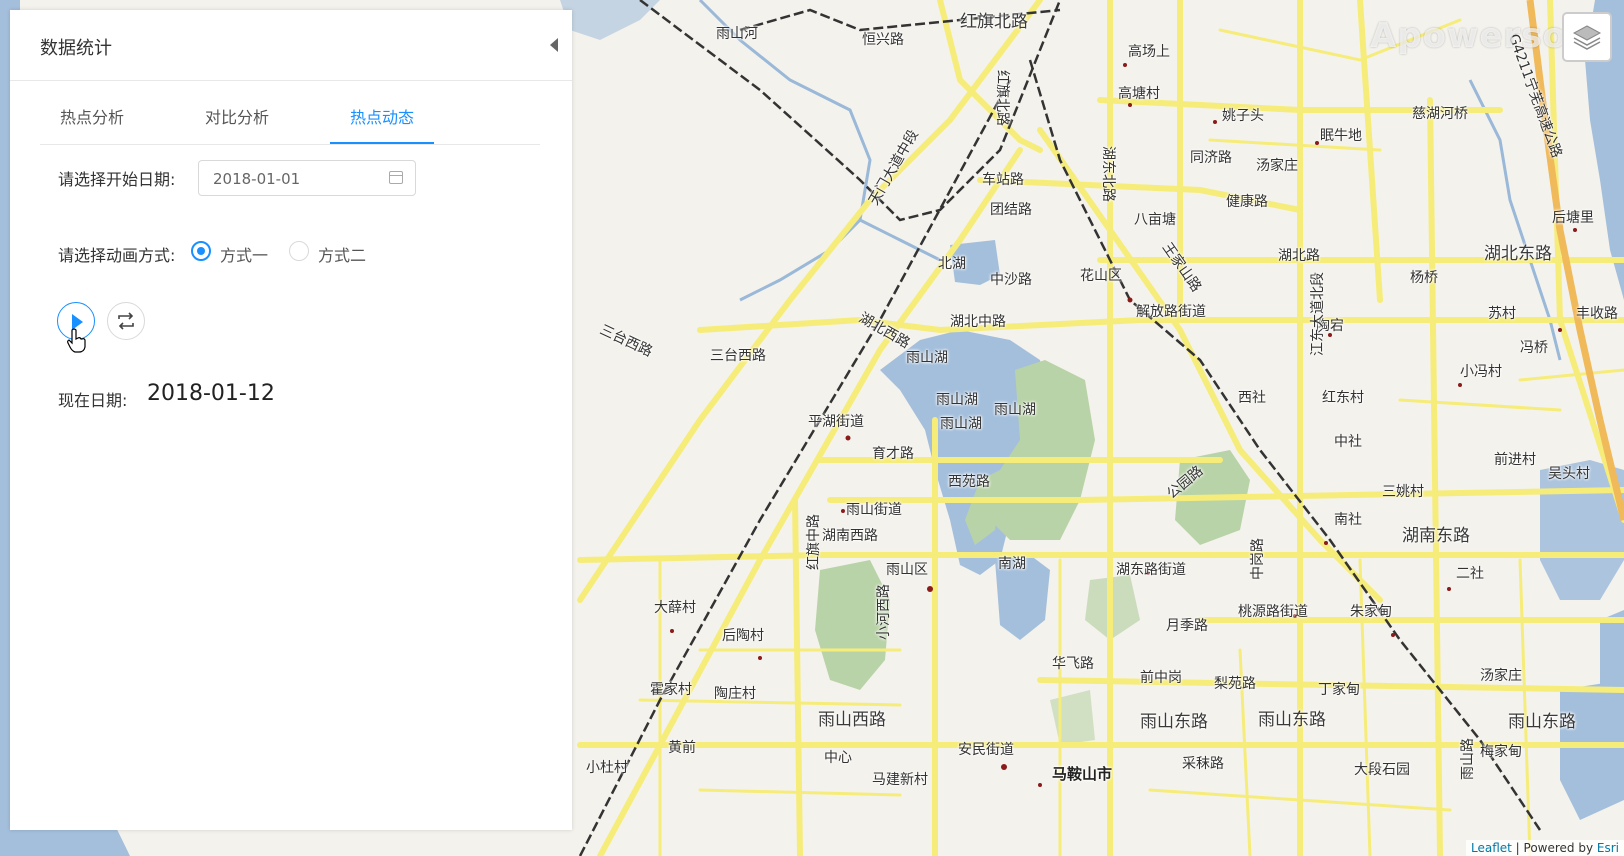  Describe the element at coordinates (814, 542) in the screenshot. I see `map-label: 红旗中路` at that location.